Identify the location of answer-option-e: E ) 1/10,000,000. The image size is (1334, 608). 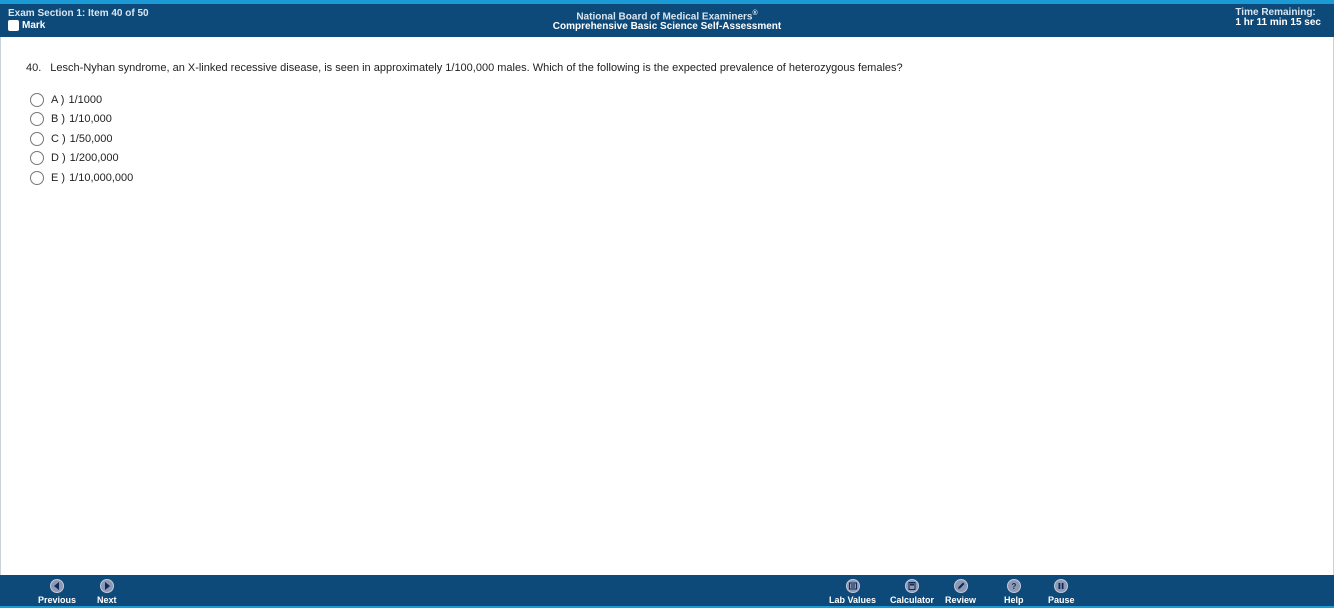
(81, 178).